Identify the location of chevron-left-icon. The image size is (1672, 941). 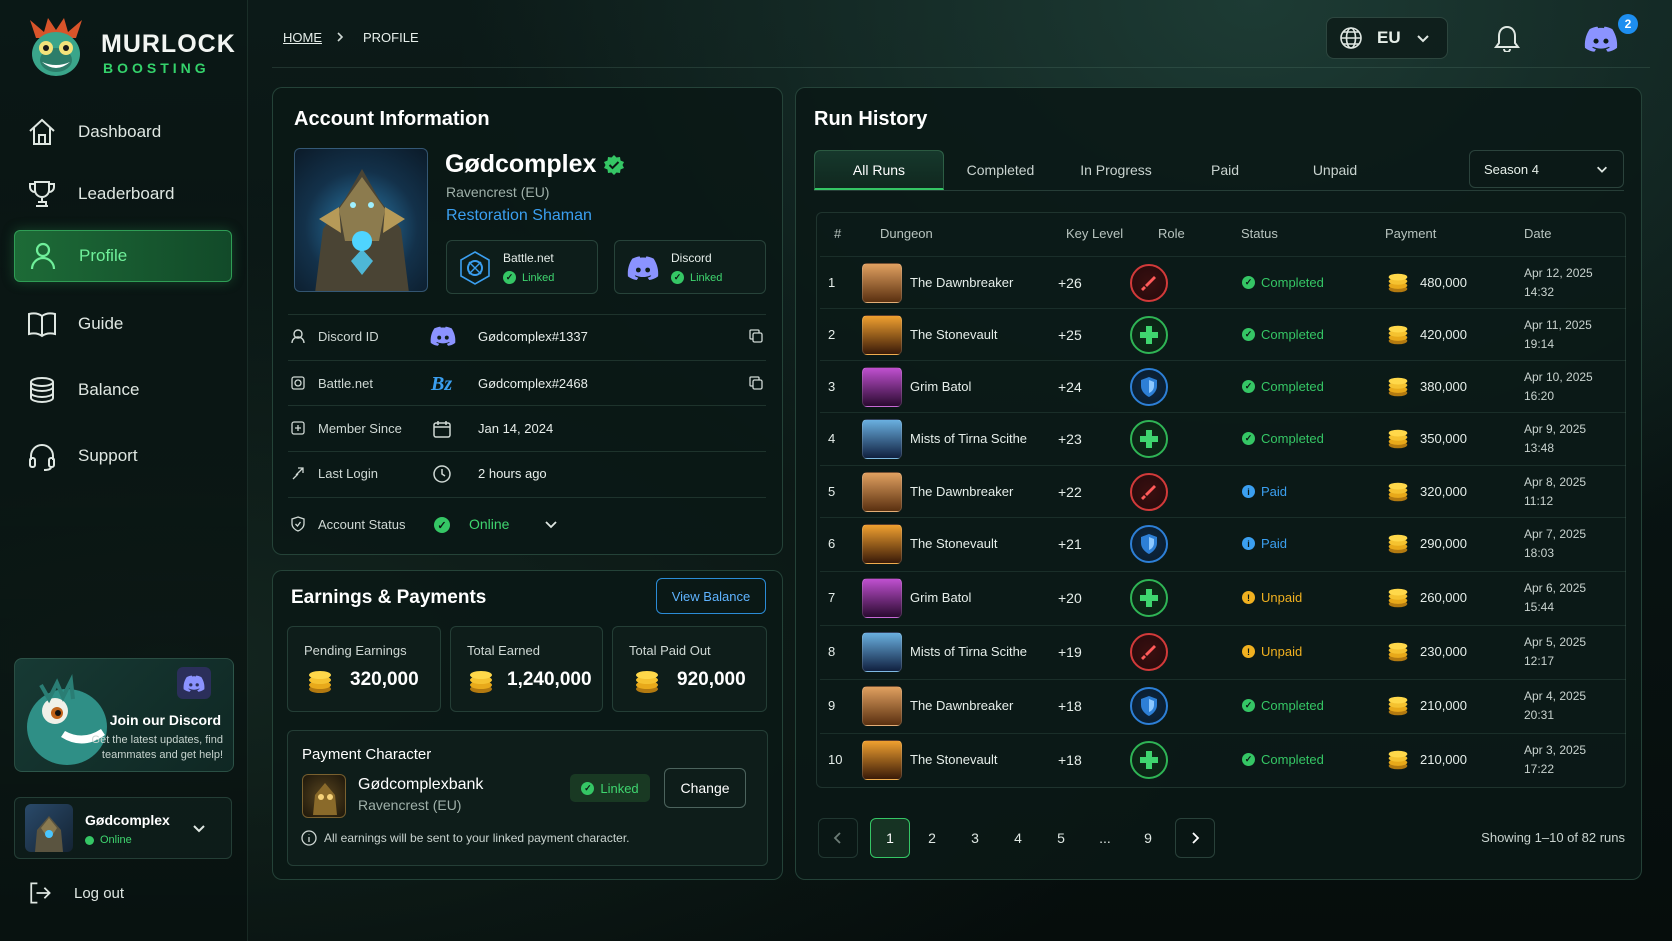
(837, 838).